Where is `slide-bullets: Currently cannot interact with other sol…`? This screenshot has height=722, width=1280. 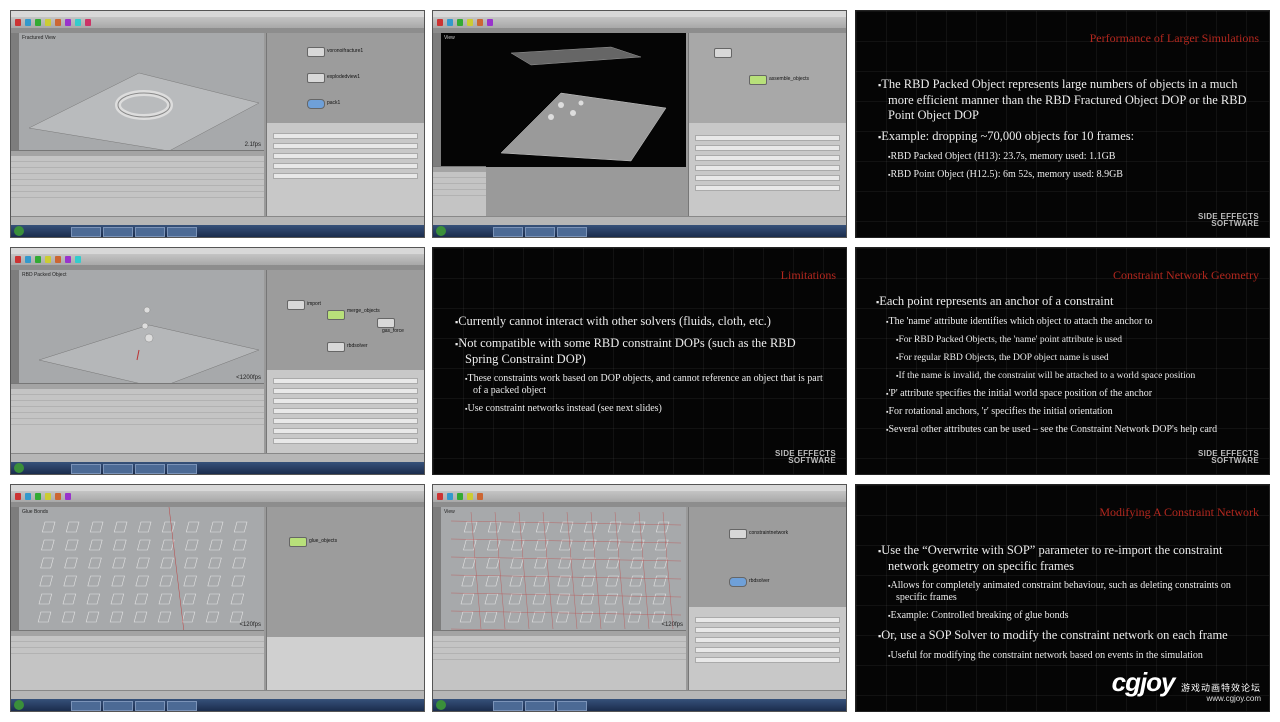
slide-bullets: Currently cannot interact with other sol… is located at coordinates (643, 367).